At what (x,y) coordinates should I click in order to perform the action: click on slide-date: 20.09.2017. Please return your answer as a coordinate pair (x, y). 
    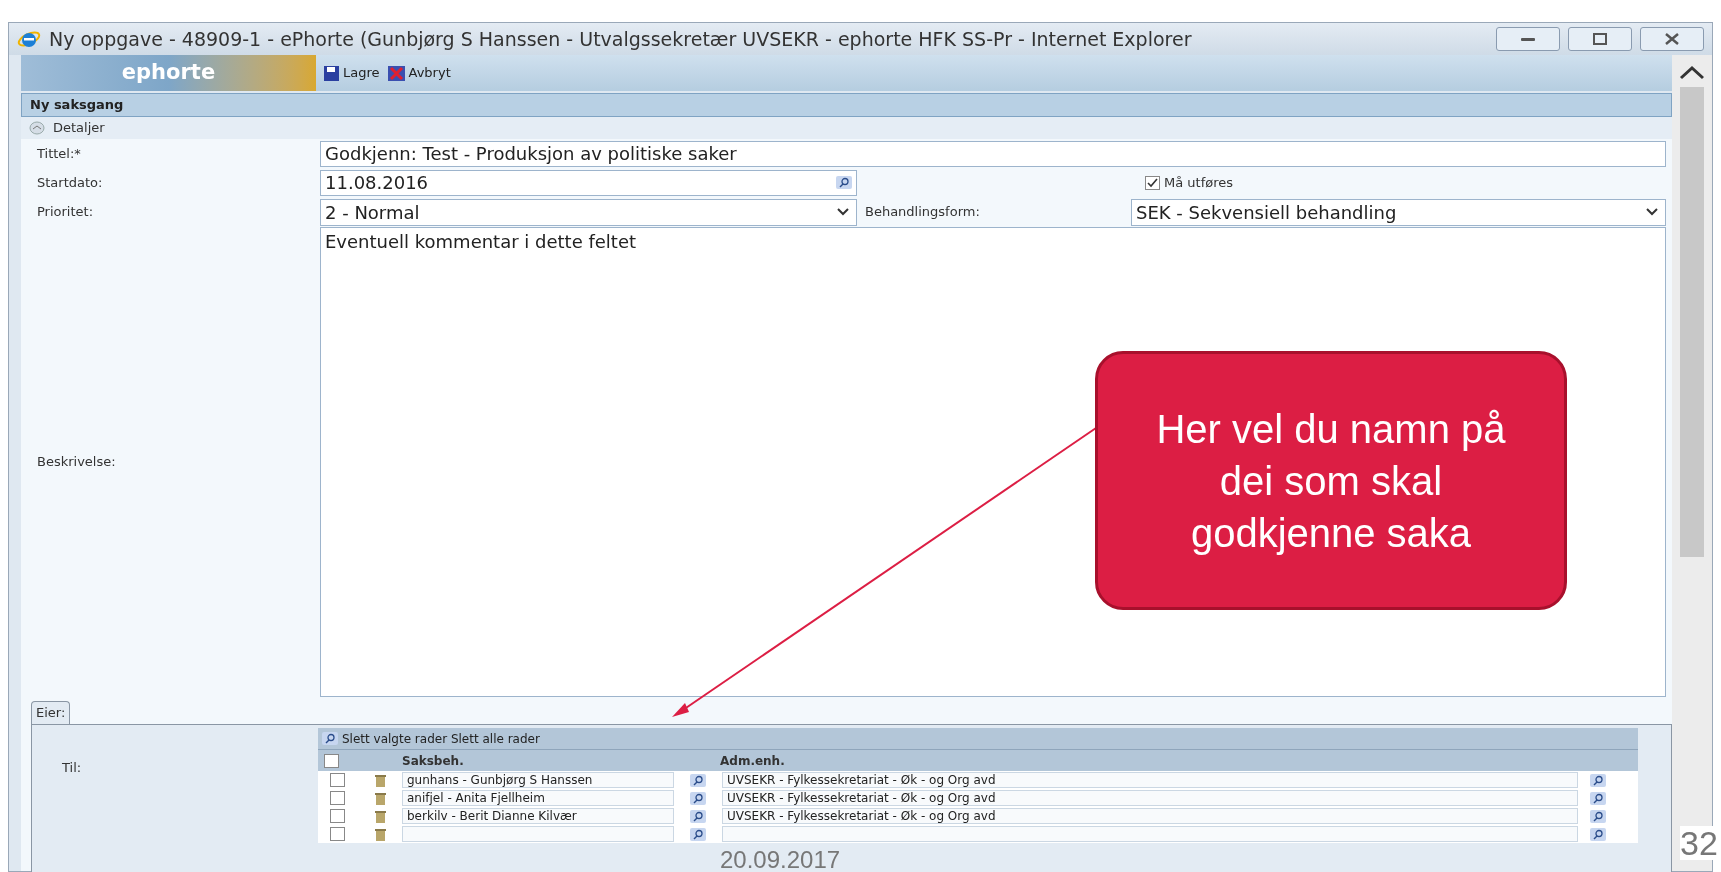
    Looking at the image, I should click on (780, 860).